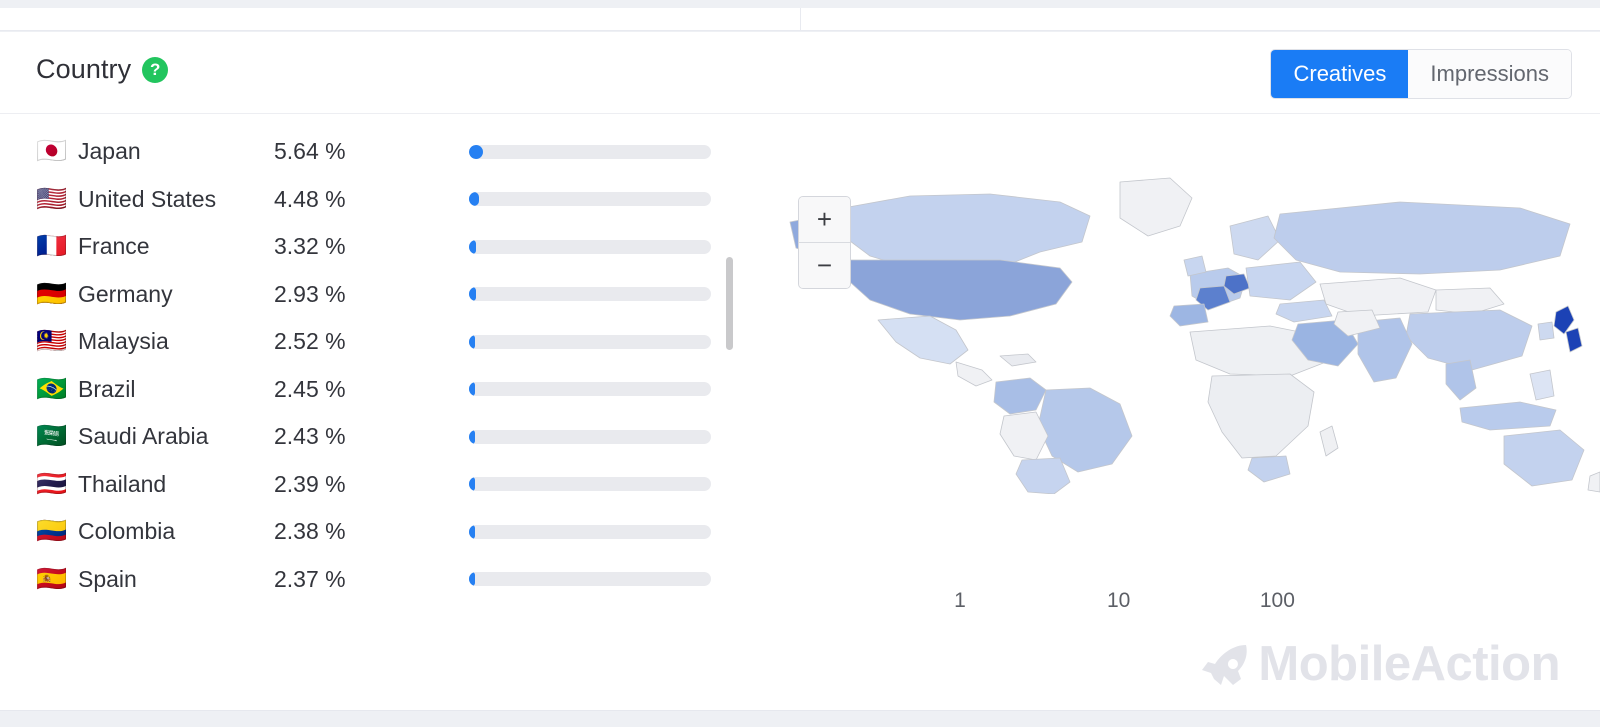 This screenshot has width=1600, height=727. I want to click on watermark-text: MobileAction, so click(1409, 664).